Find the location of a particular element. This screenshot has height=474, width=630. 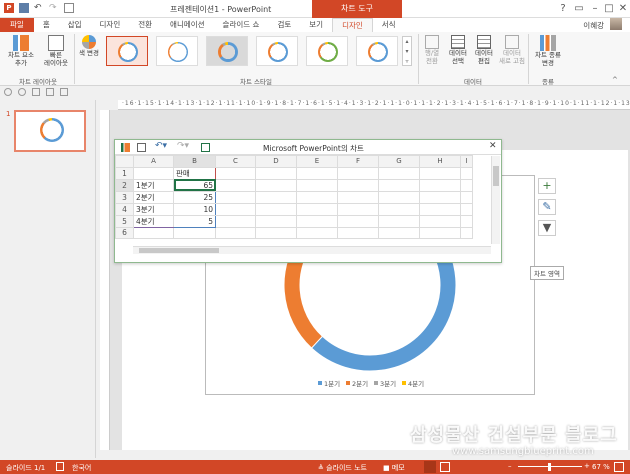

row-header: 4 is located at coordinates (124, 209).